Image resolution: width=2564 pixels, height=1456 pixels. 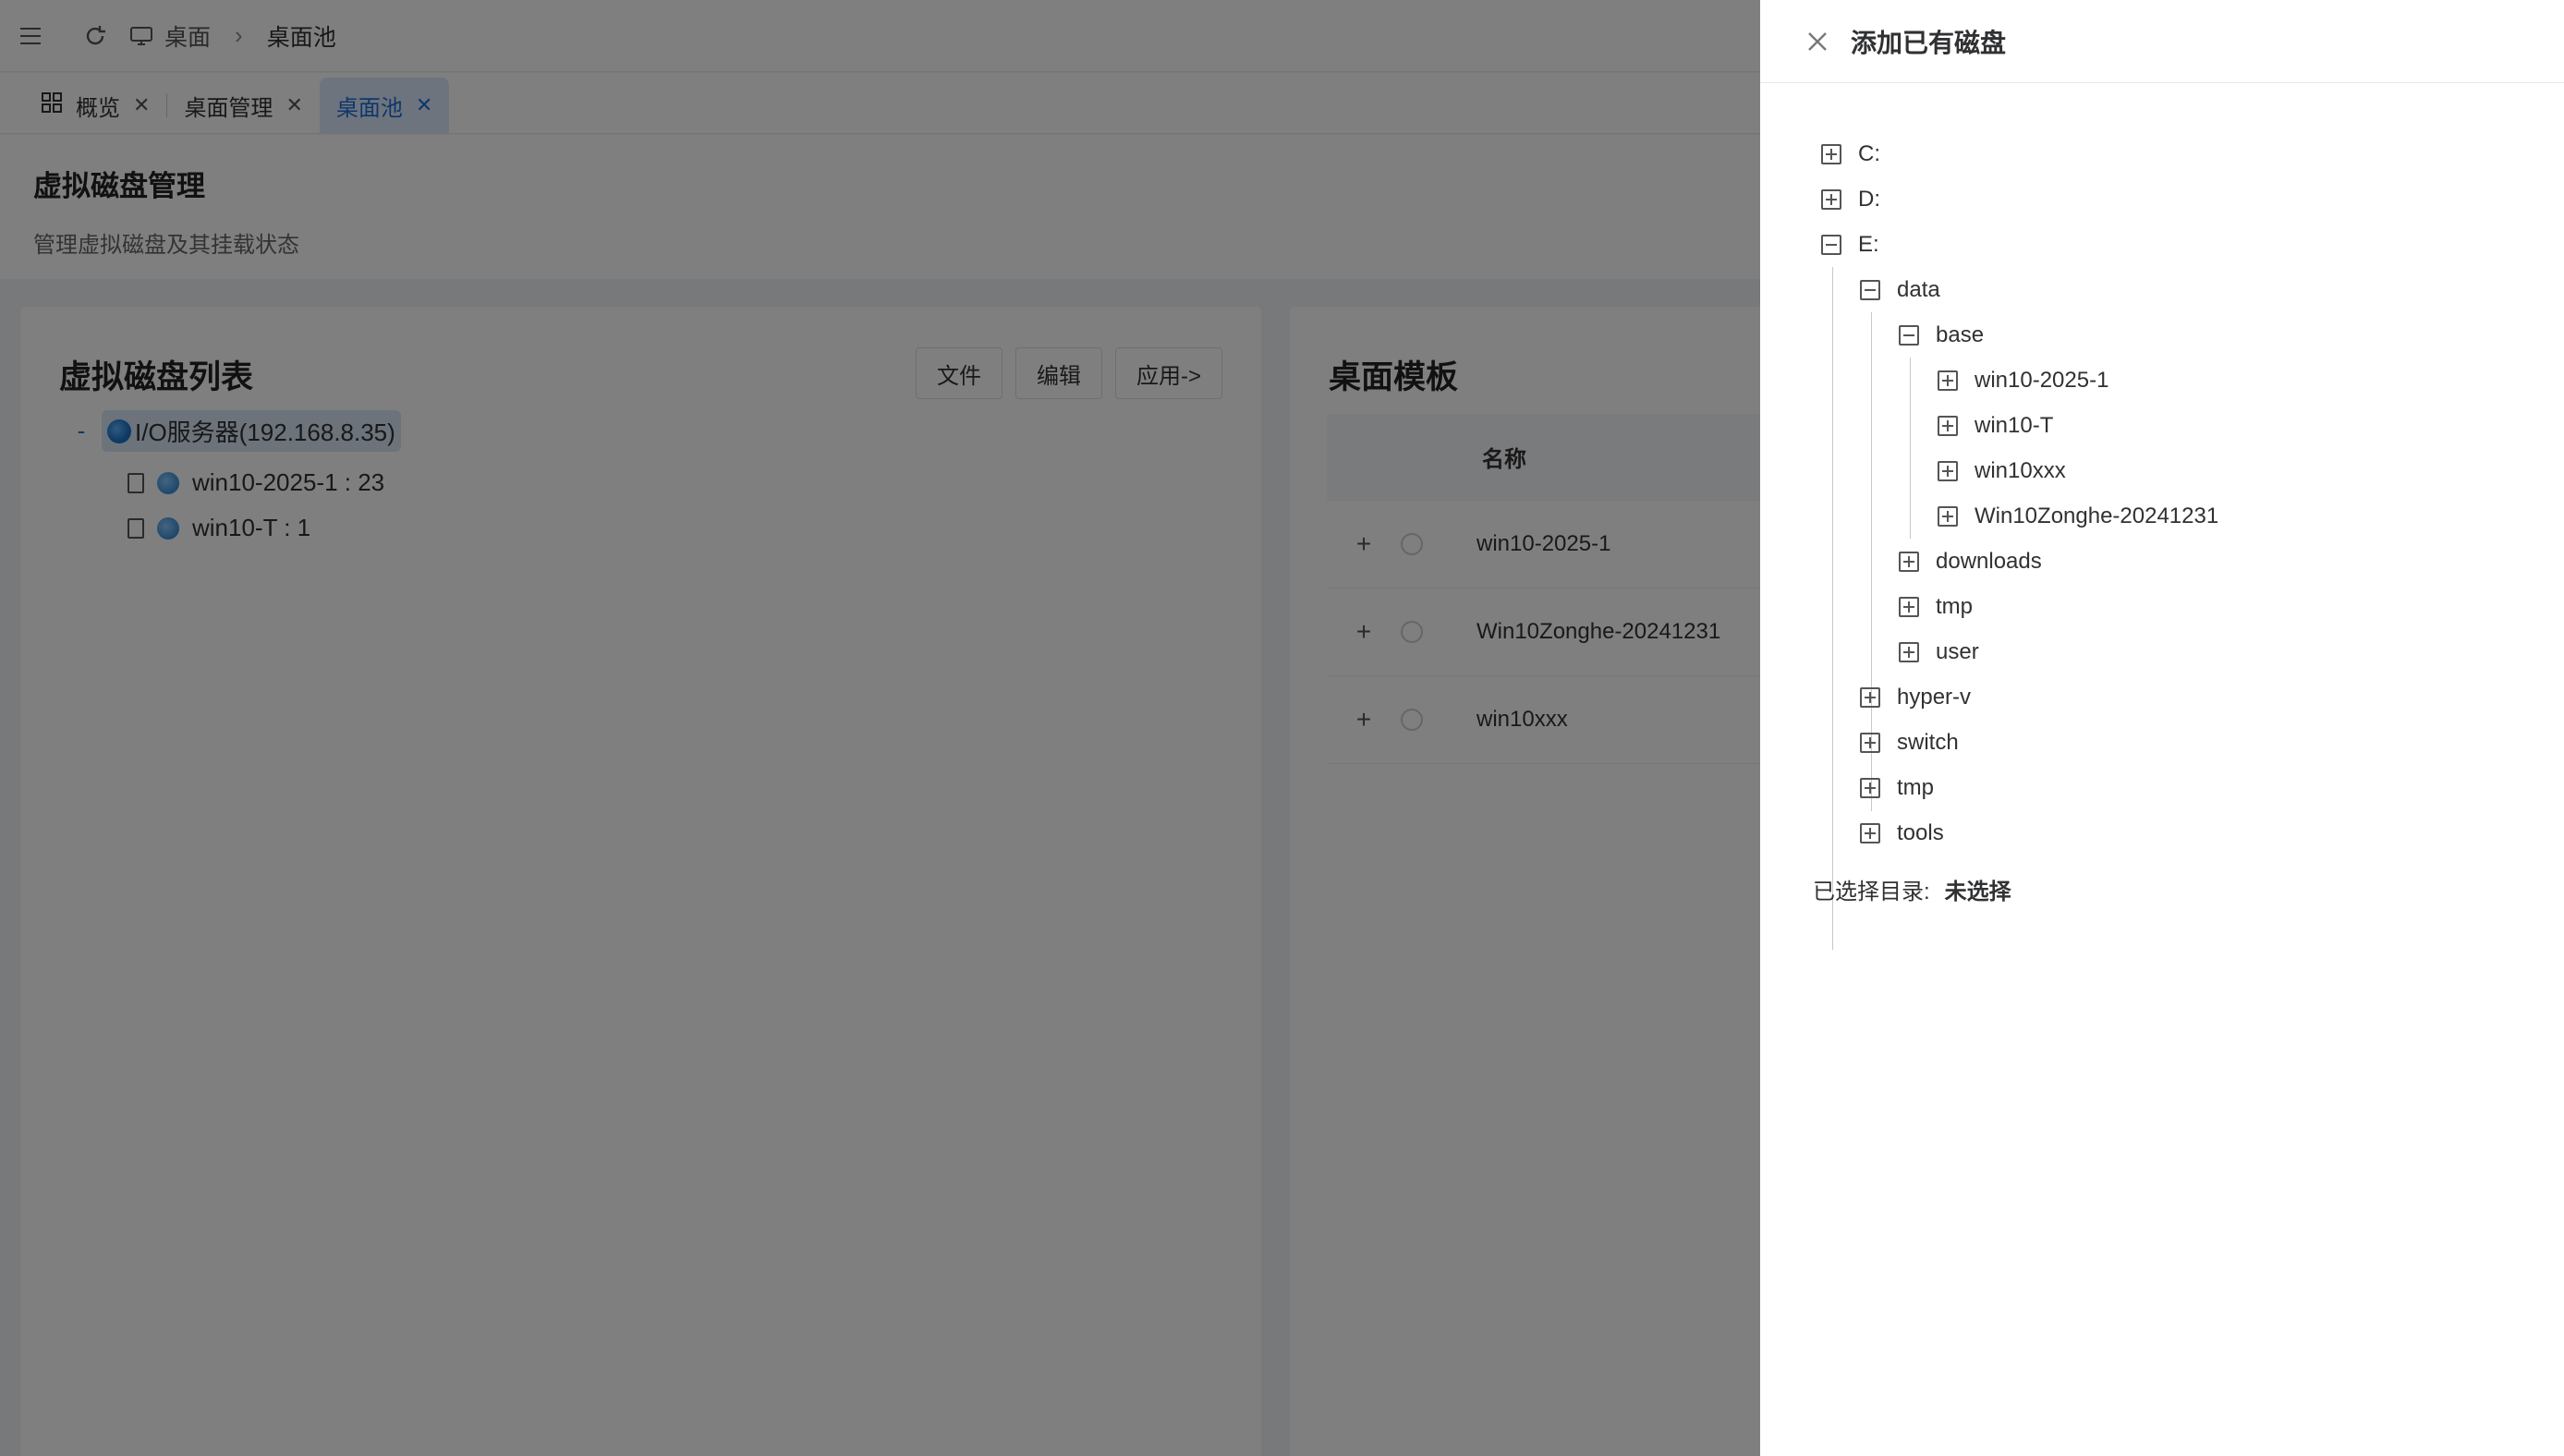 What do you see at coordinates (1920, 832) in the screenshot?
I see `tree-node-label: tools` at bounding box center [1920, 832].